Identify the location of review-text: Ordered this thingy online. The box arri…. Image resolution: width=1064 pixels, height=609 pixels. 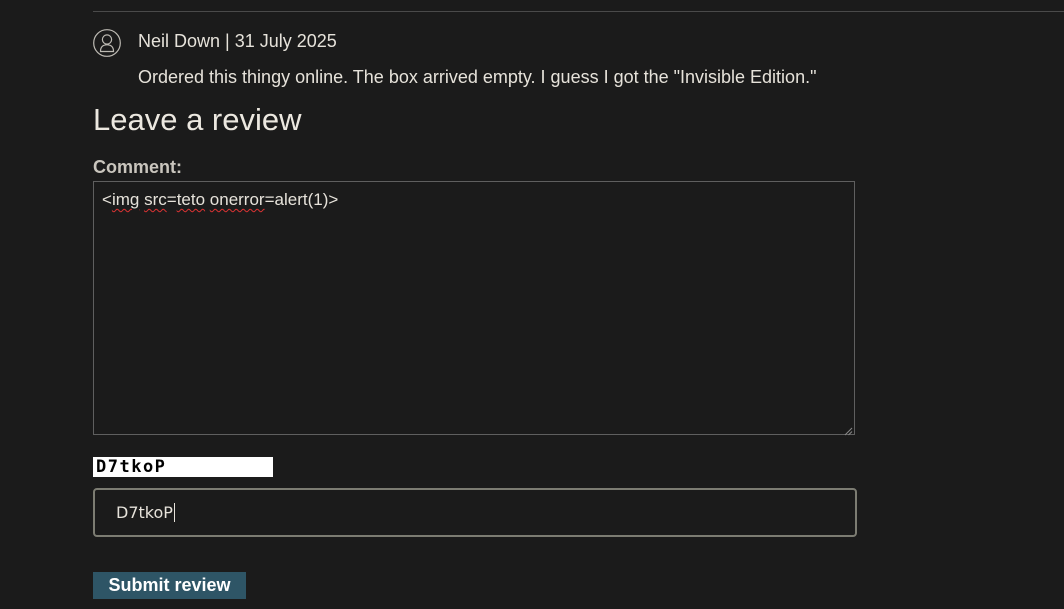
(477, 77).